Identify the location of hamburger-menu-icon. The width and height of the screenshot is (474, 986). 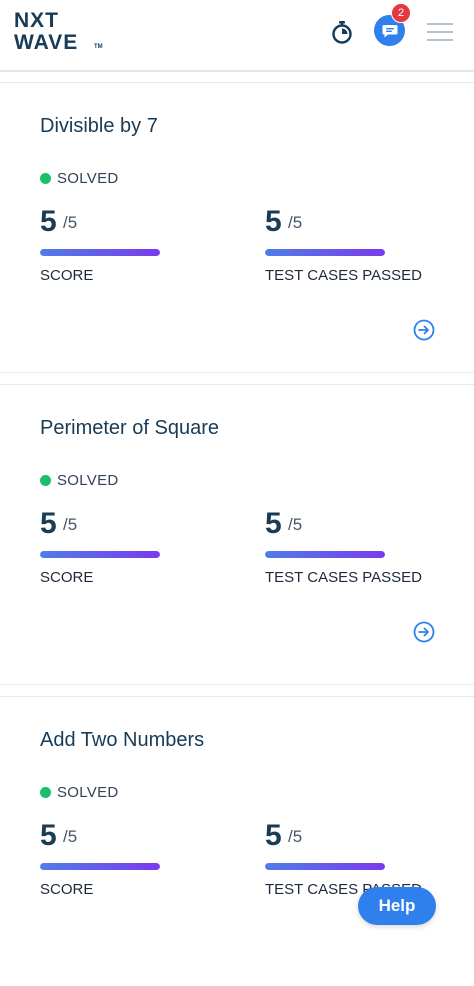
(440, 32).